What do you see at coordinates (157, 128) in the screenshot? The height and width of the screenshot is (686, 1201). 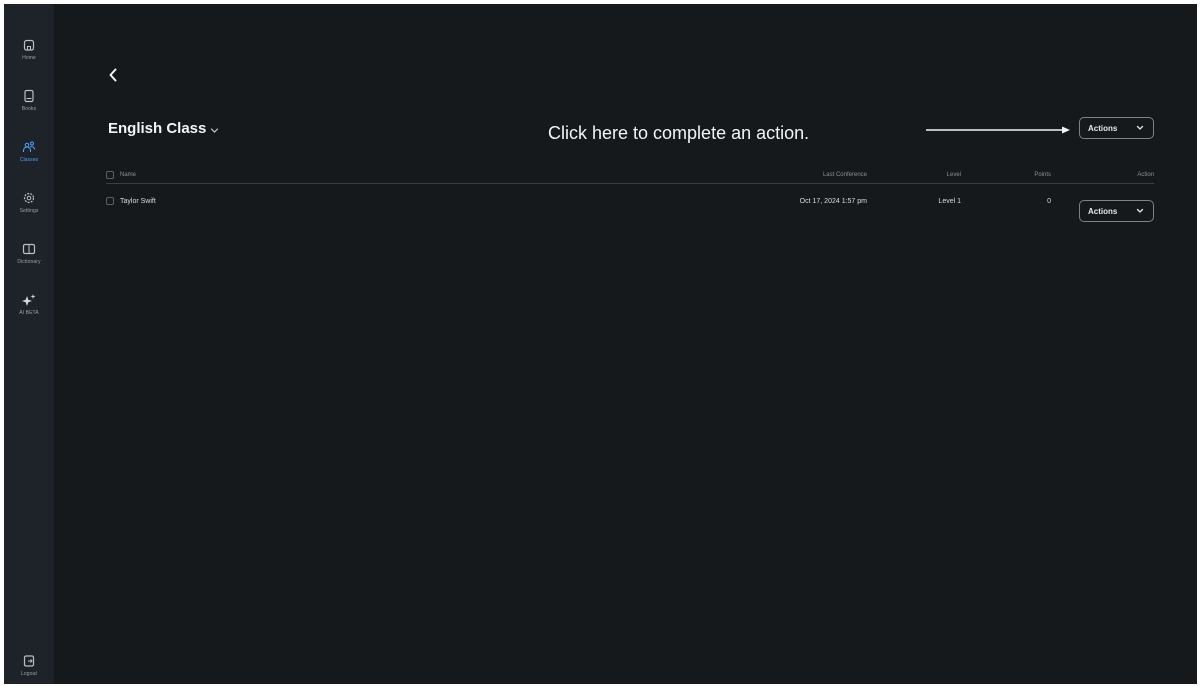 I see `page-title: English Class` at bounding box center [157, 128].